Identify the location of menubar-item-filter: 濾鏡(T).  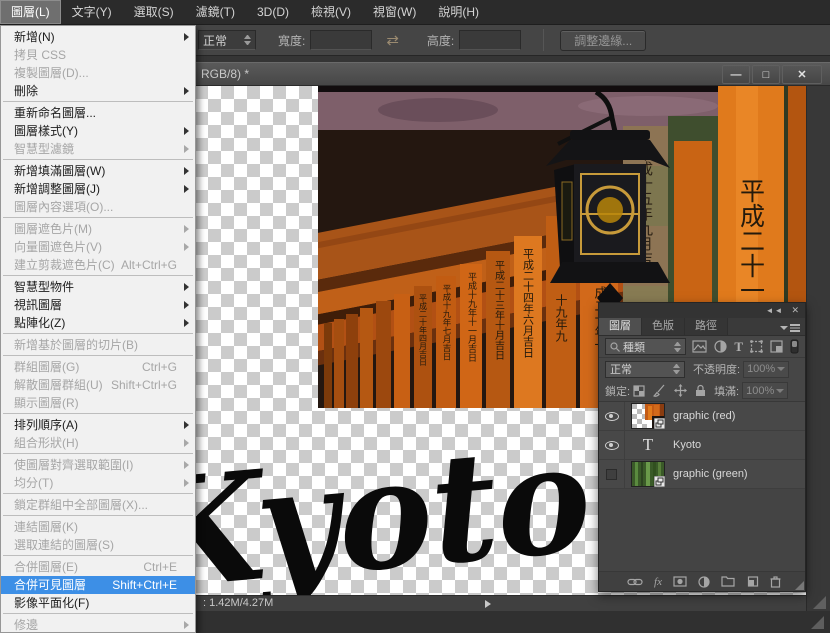
(215, 12).